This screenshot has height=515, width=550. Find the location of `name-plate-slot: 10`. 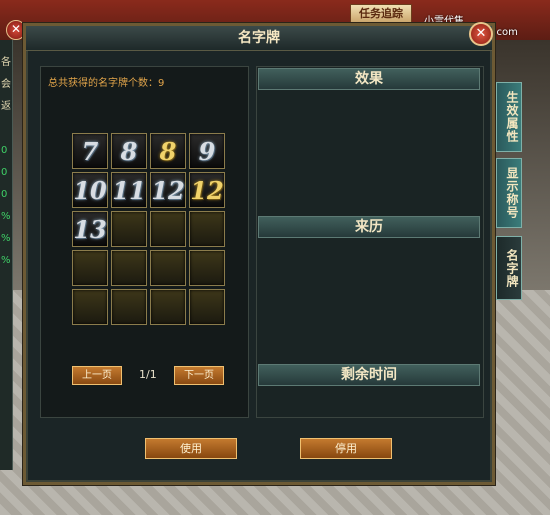

name-plate-slot: 10 is located at coordinates (90, 190).